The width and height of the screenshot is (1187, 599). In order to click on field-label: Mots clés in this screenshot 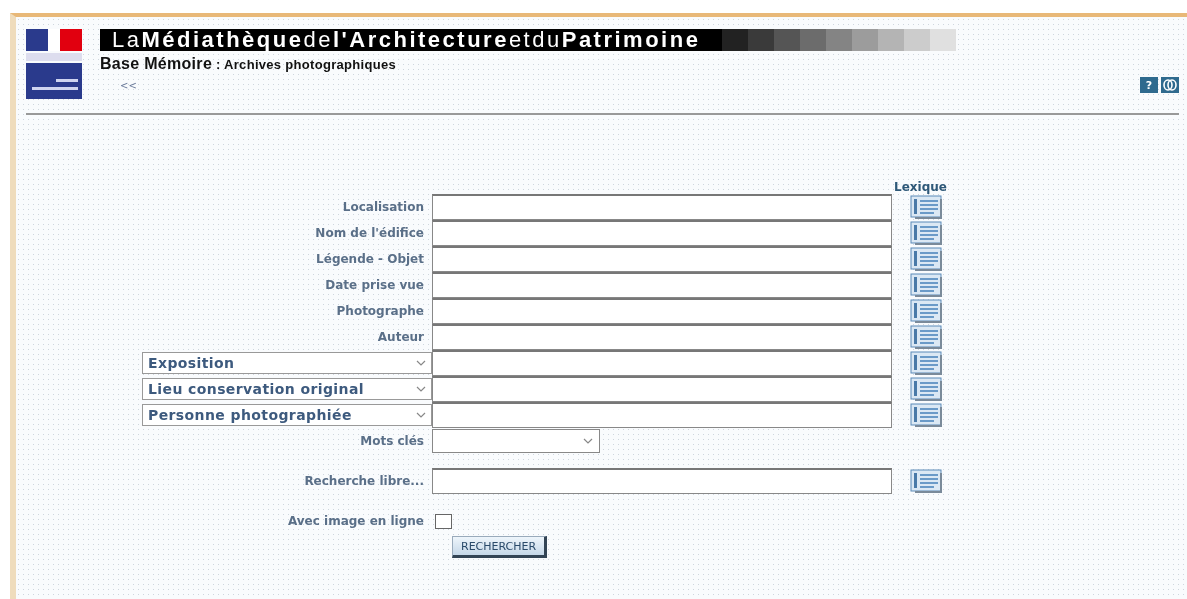, I will do `click(392, 441)`.